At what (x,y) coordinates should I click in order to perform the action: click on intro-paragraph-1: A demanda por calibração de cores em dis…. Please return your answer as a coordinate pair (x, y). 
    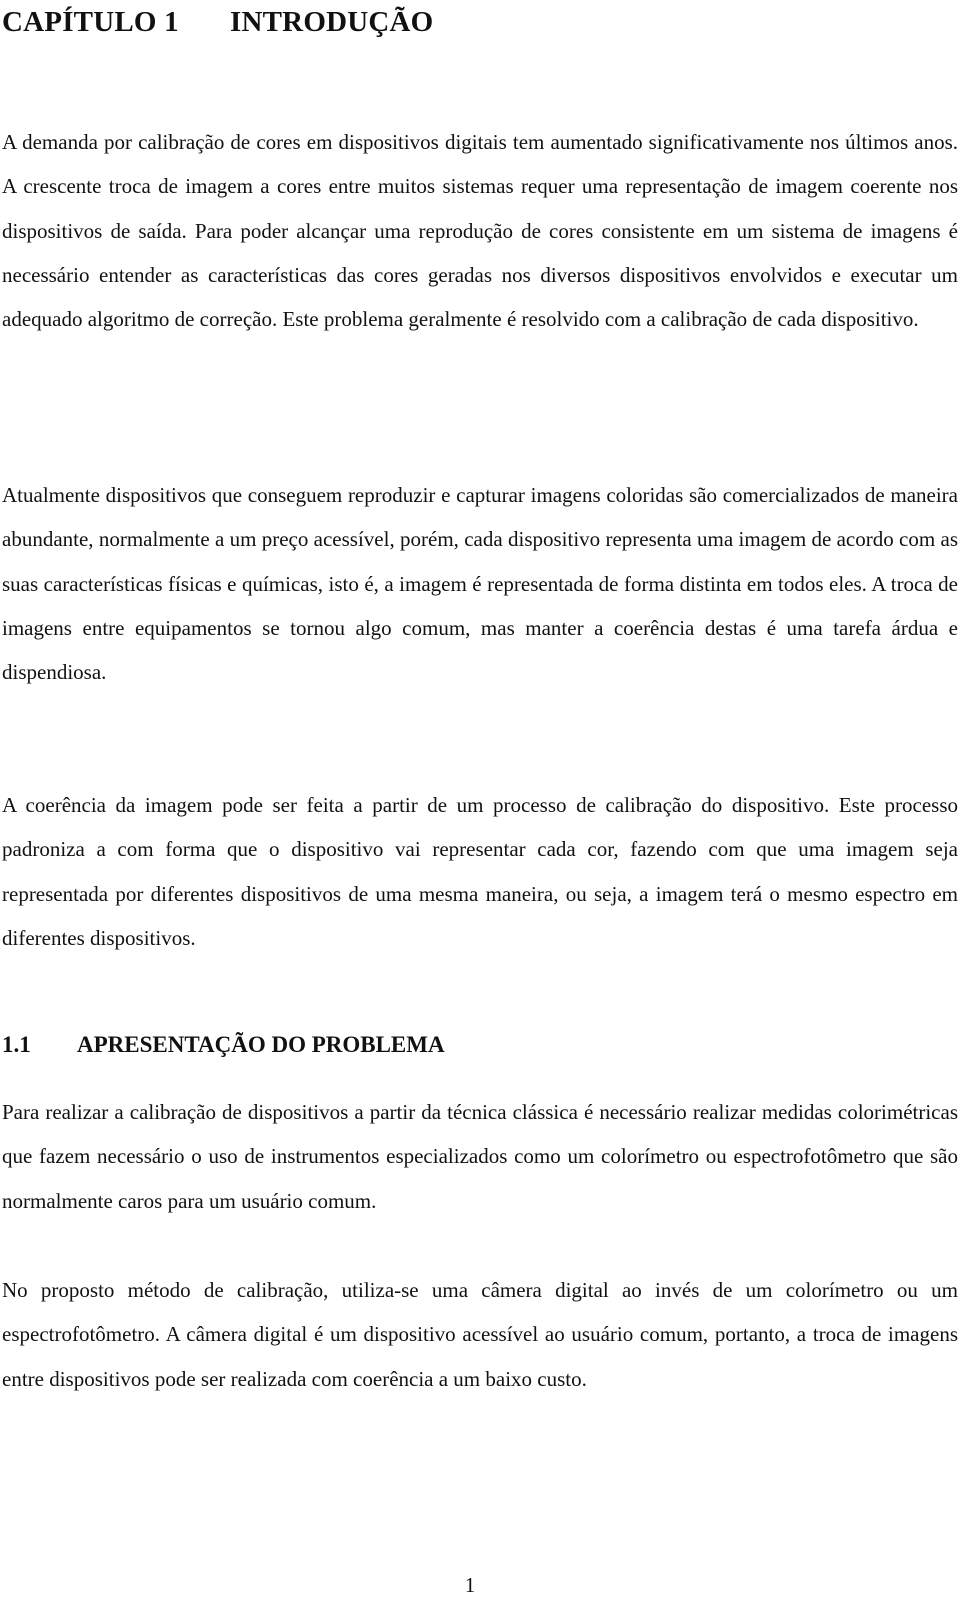
    Looking at the image, I should click on (480, 231).